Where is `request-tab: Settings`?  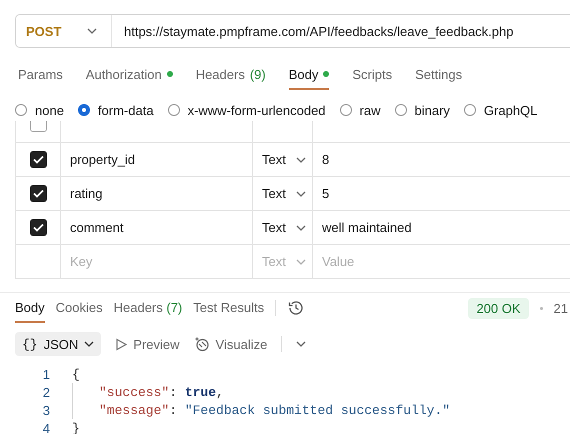 request-tab: Settings is located at coordinates (438, 75).